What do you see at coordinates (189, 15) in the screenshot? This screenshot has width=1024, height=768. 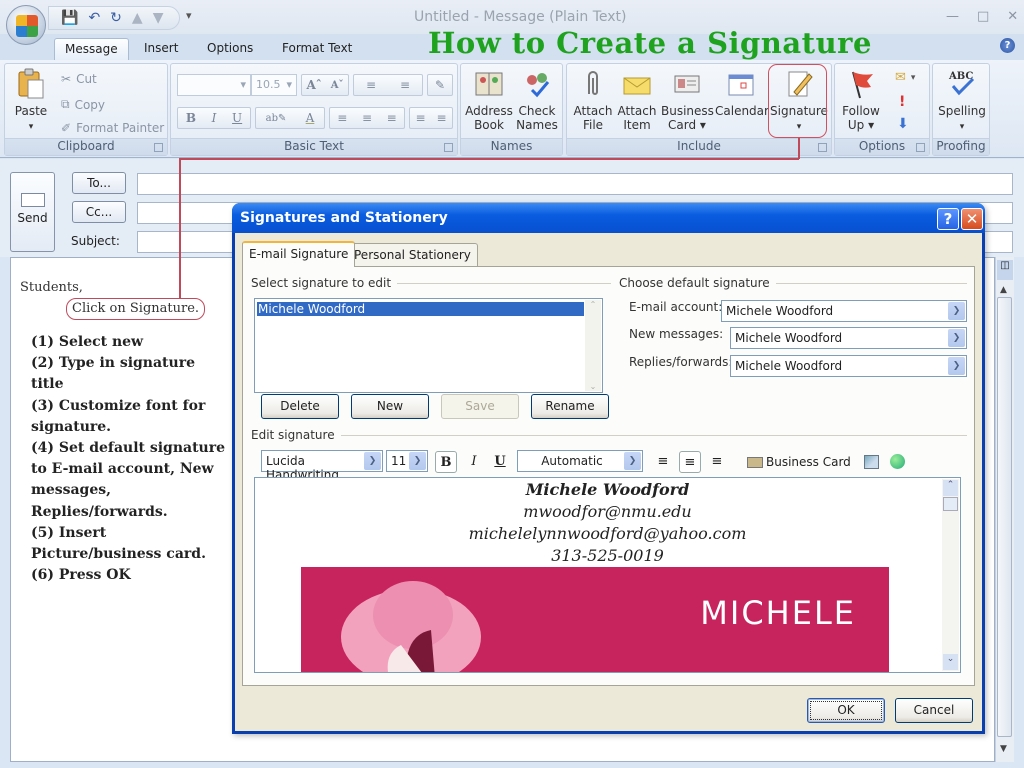 I see `customize-qat-icon: ▾` at bounding box center [189, 15].